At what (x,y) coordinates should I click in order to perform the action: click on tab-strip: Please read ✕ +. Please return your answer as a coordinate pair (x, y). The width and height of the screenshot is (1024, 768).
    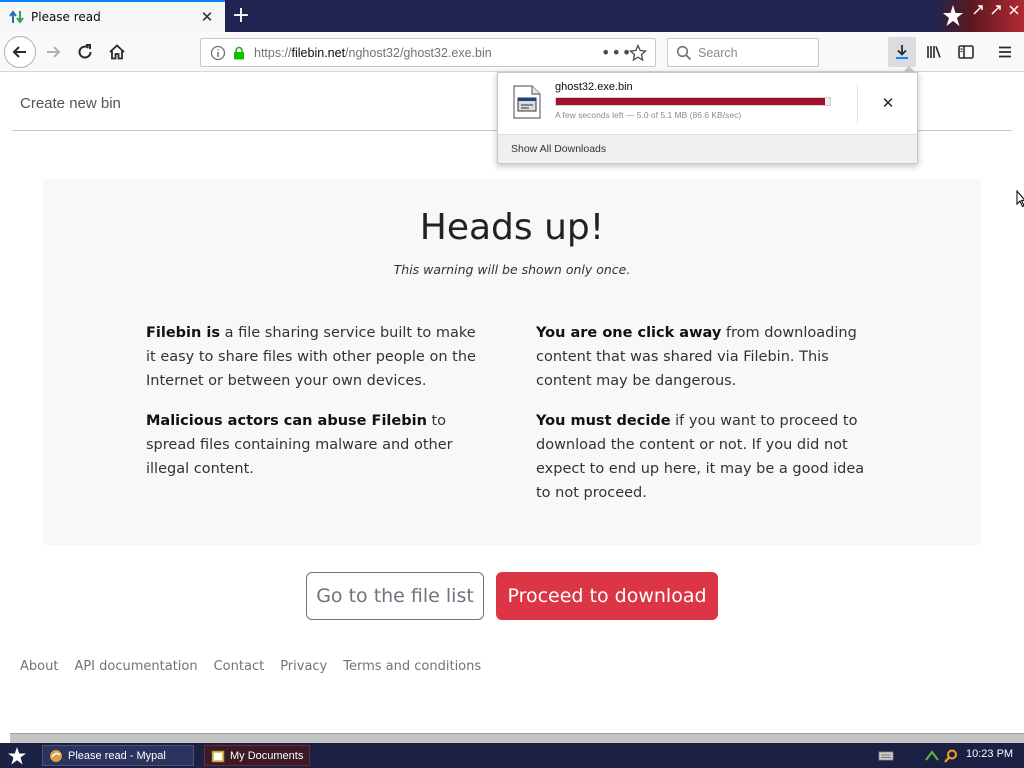
    Looking at the image, I should click on (512, 16).